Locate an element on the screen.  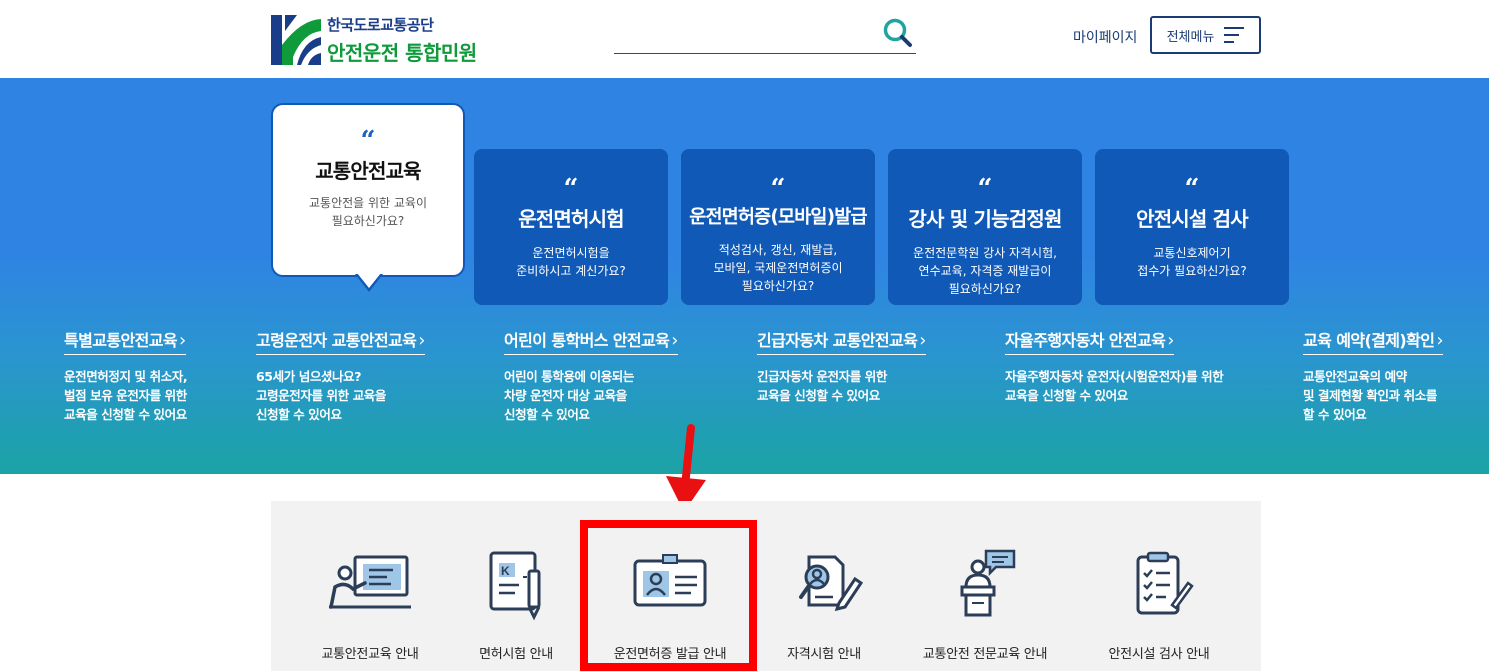
service-label: 면허시험 안내 is located at coordinates (516, 654).